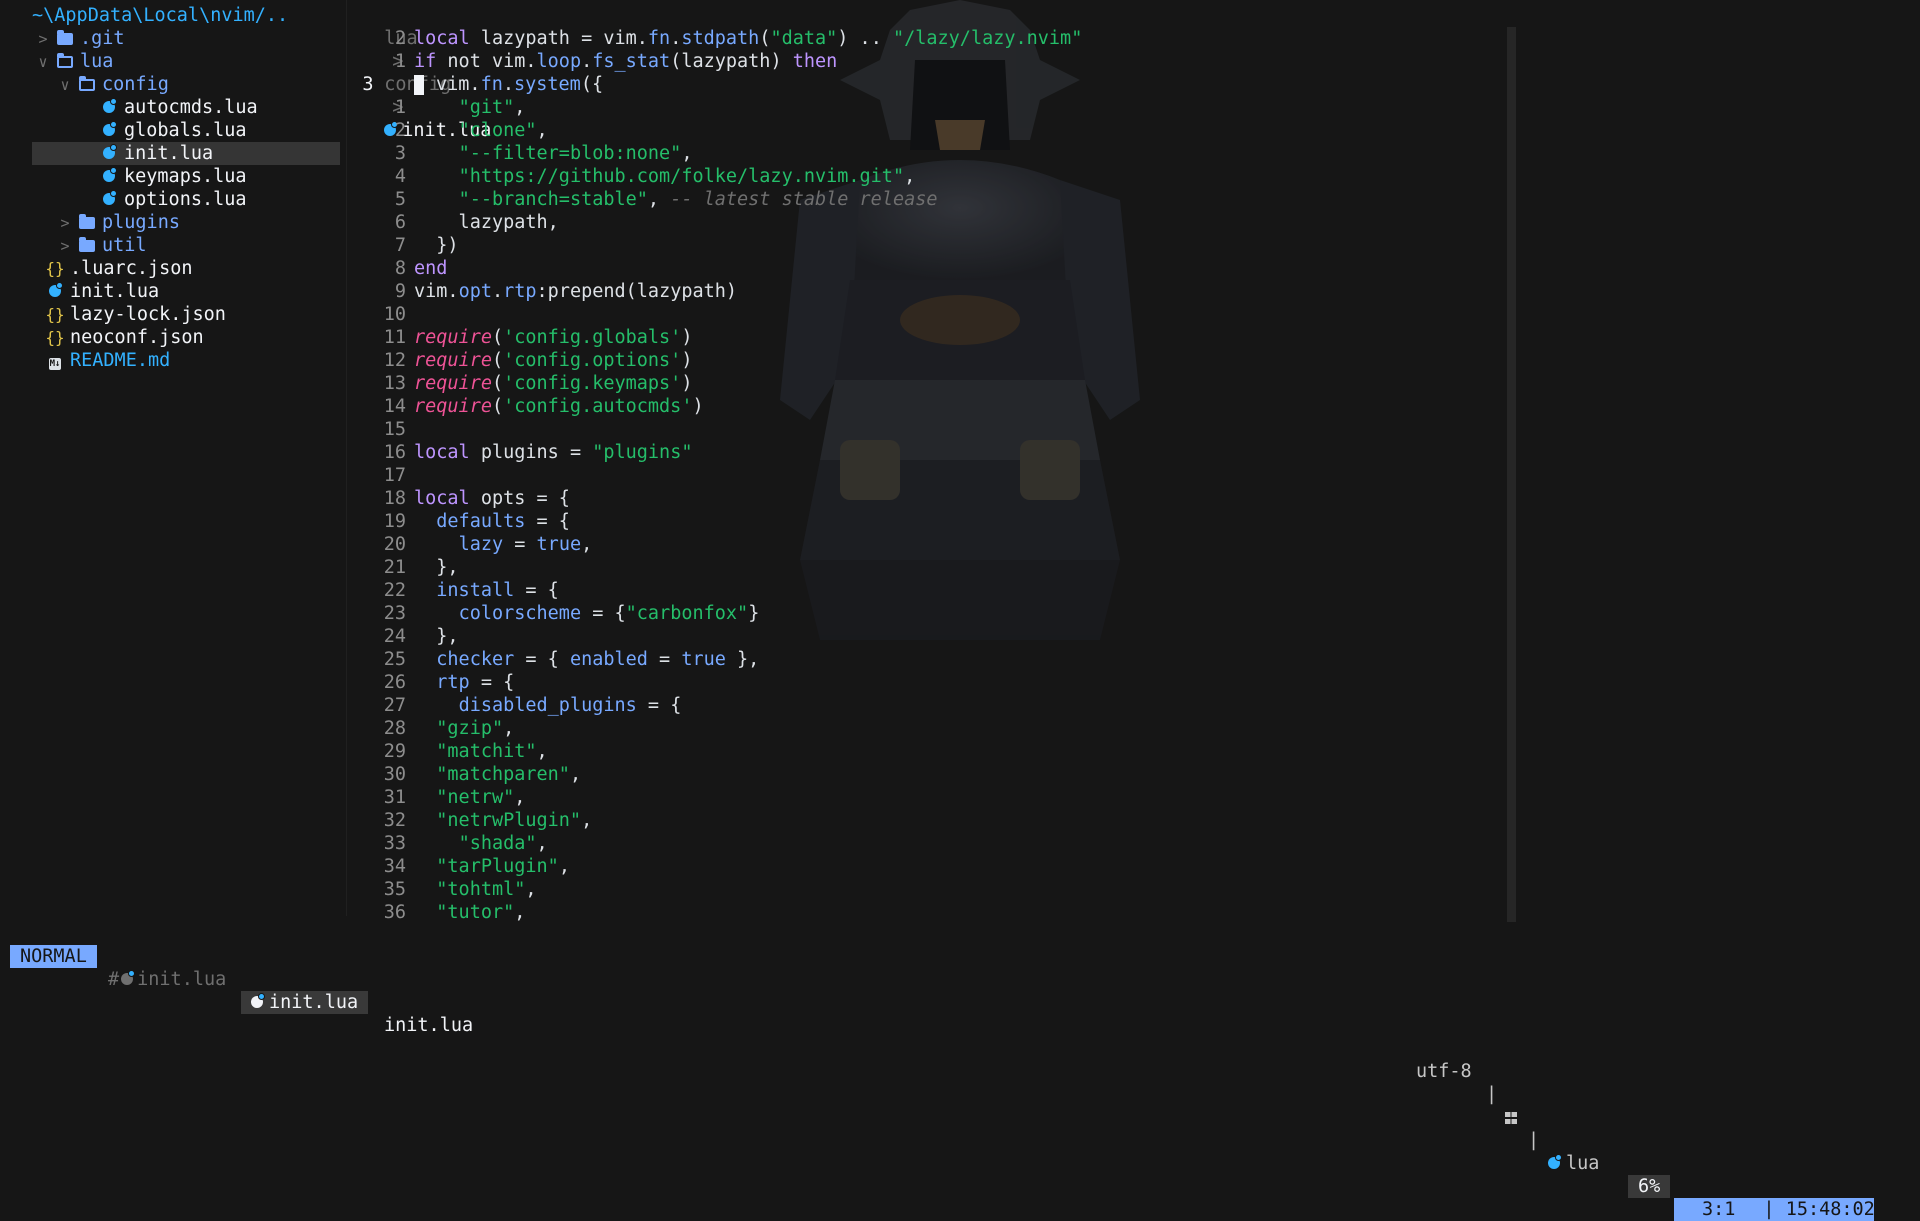  What do you see at coordinates (716, 866) in the screenshot?
I see `code-line: 34 "tarPlugin",` at bounding box center [716, 866].